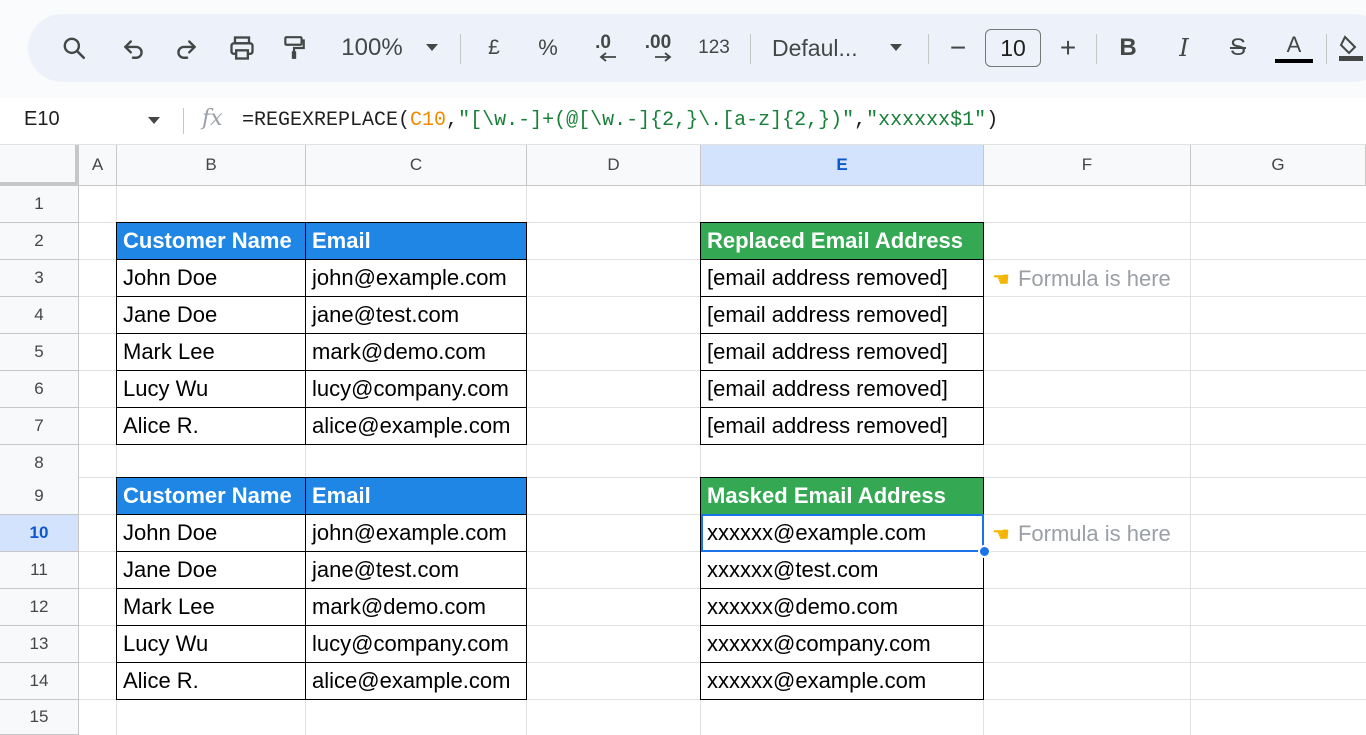  Describe the element at coordinates (211, 278) in the screenshot. I see `table1-name-cell: John Doe` at that location.